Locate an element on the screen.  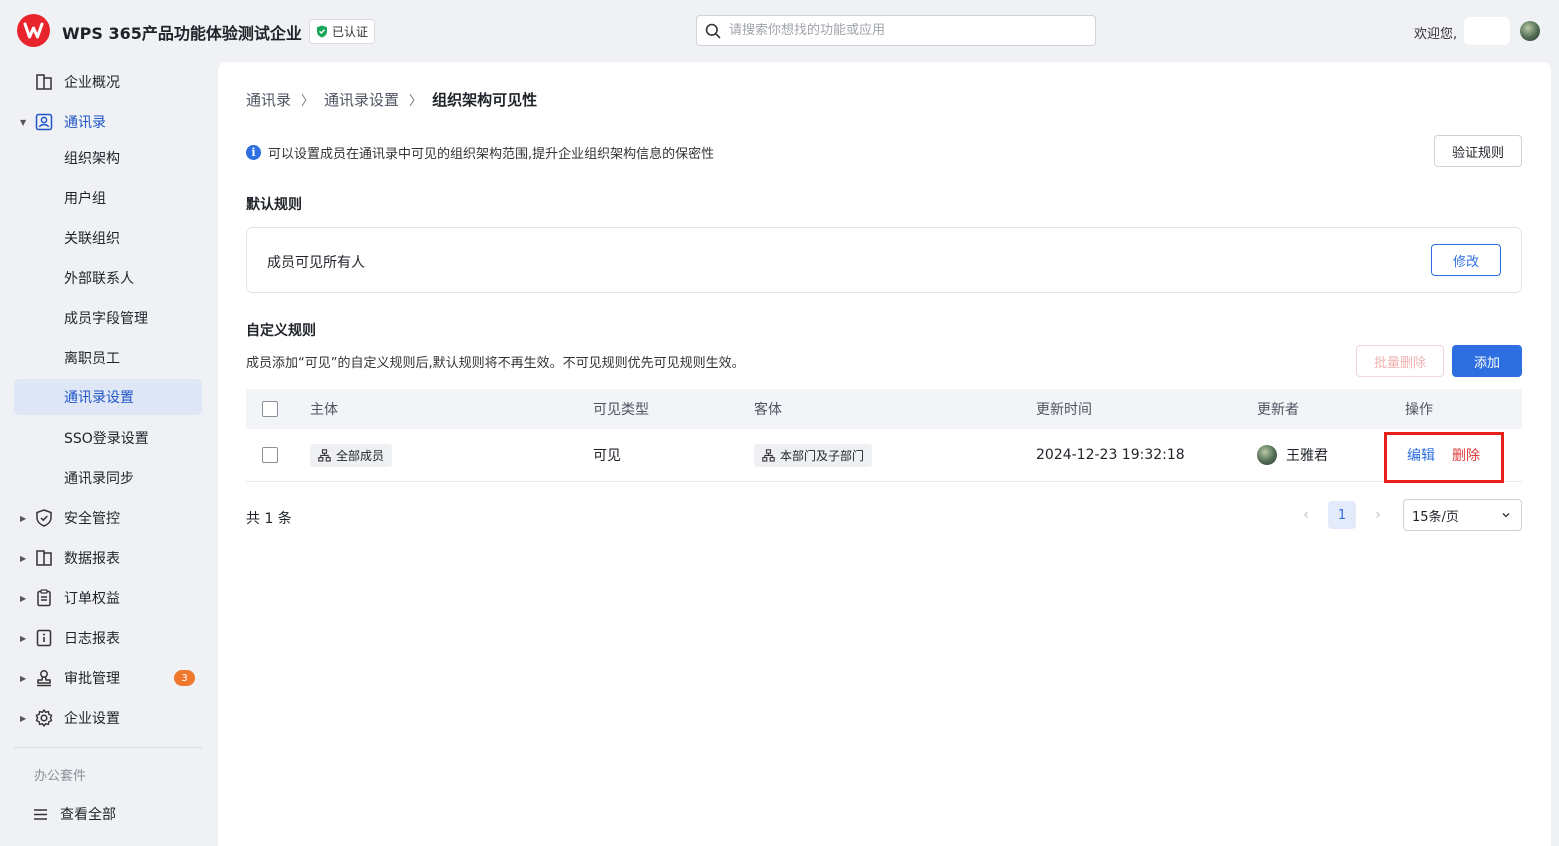
updated-at-value: 2024-12-23 19:32:18 is located at coordinates (1110, 455).